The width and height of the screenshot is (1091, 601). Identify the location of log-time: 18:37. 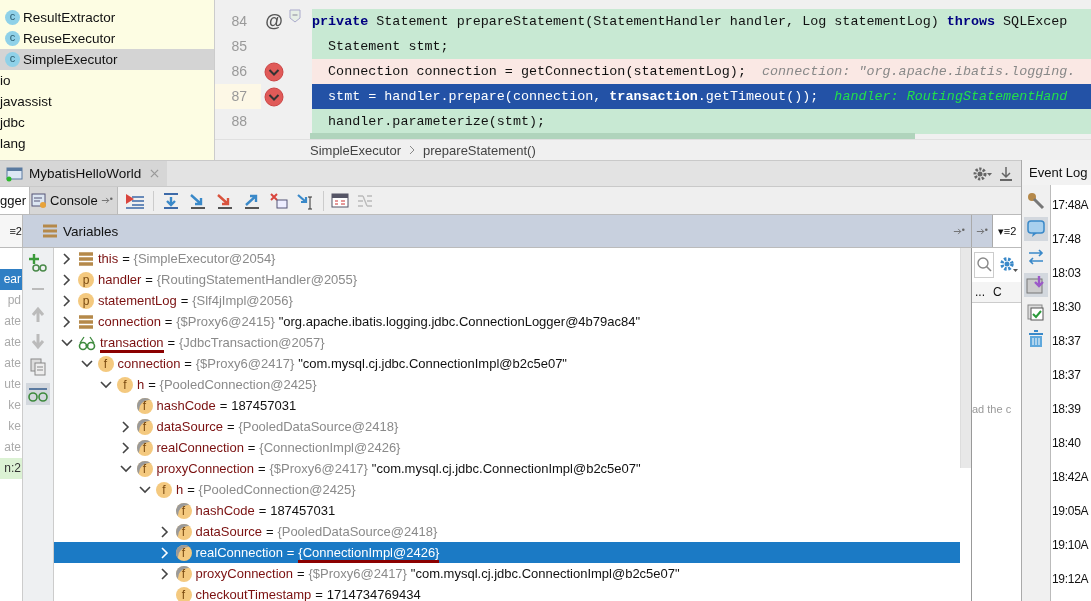
(1066, 375).